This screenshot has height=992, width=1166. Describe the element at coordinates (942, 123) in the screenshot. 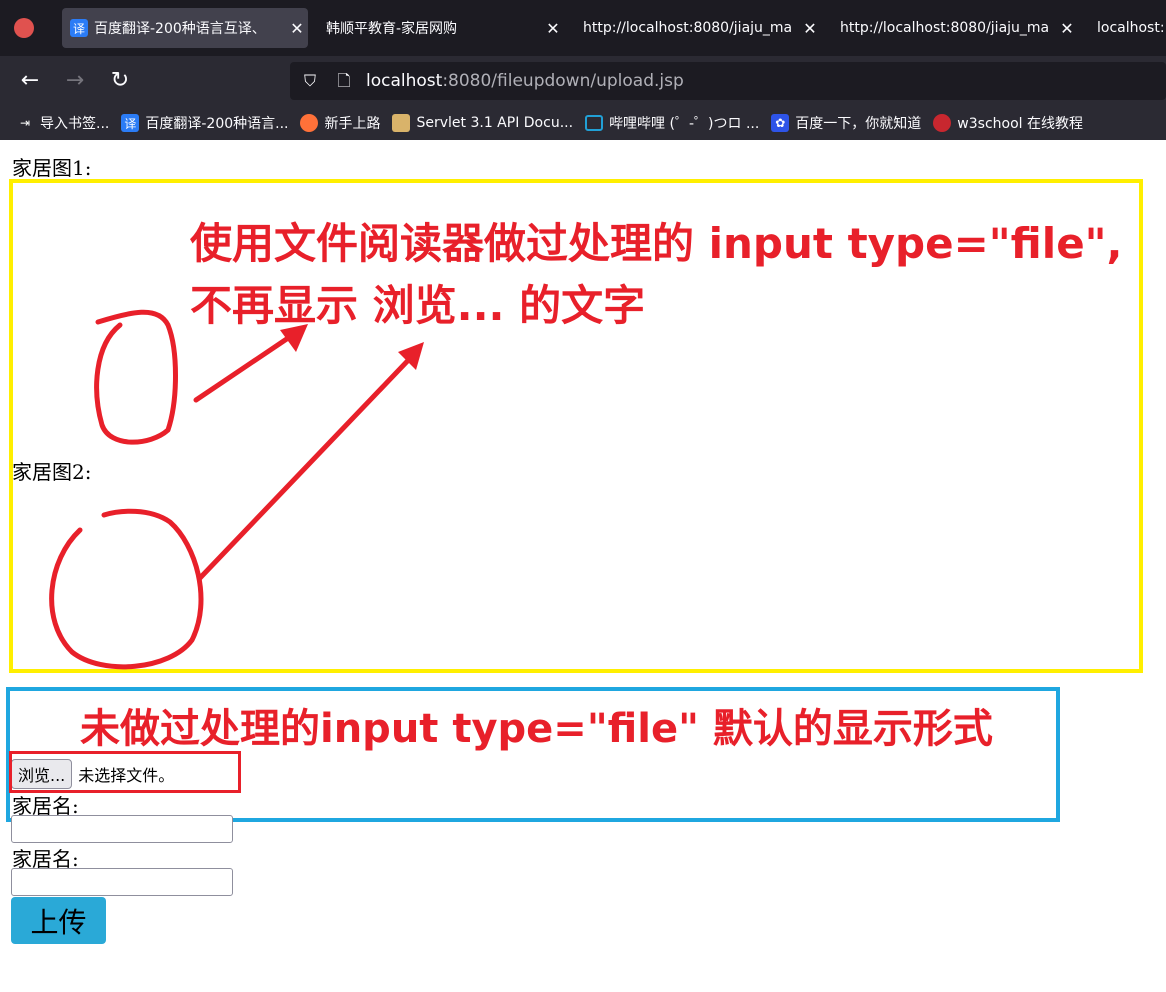

I see `w3school-icon` at that location.